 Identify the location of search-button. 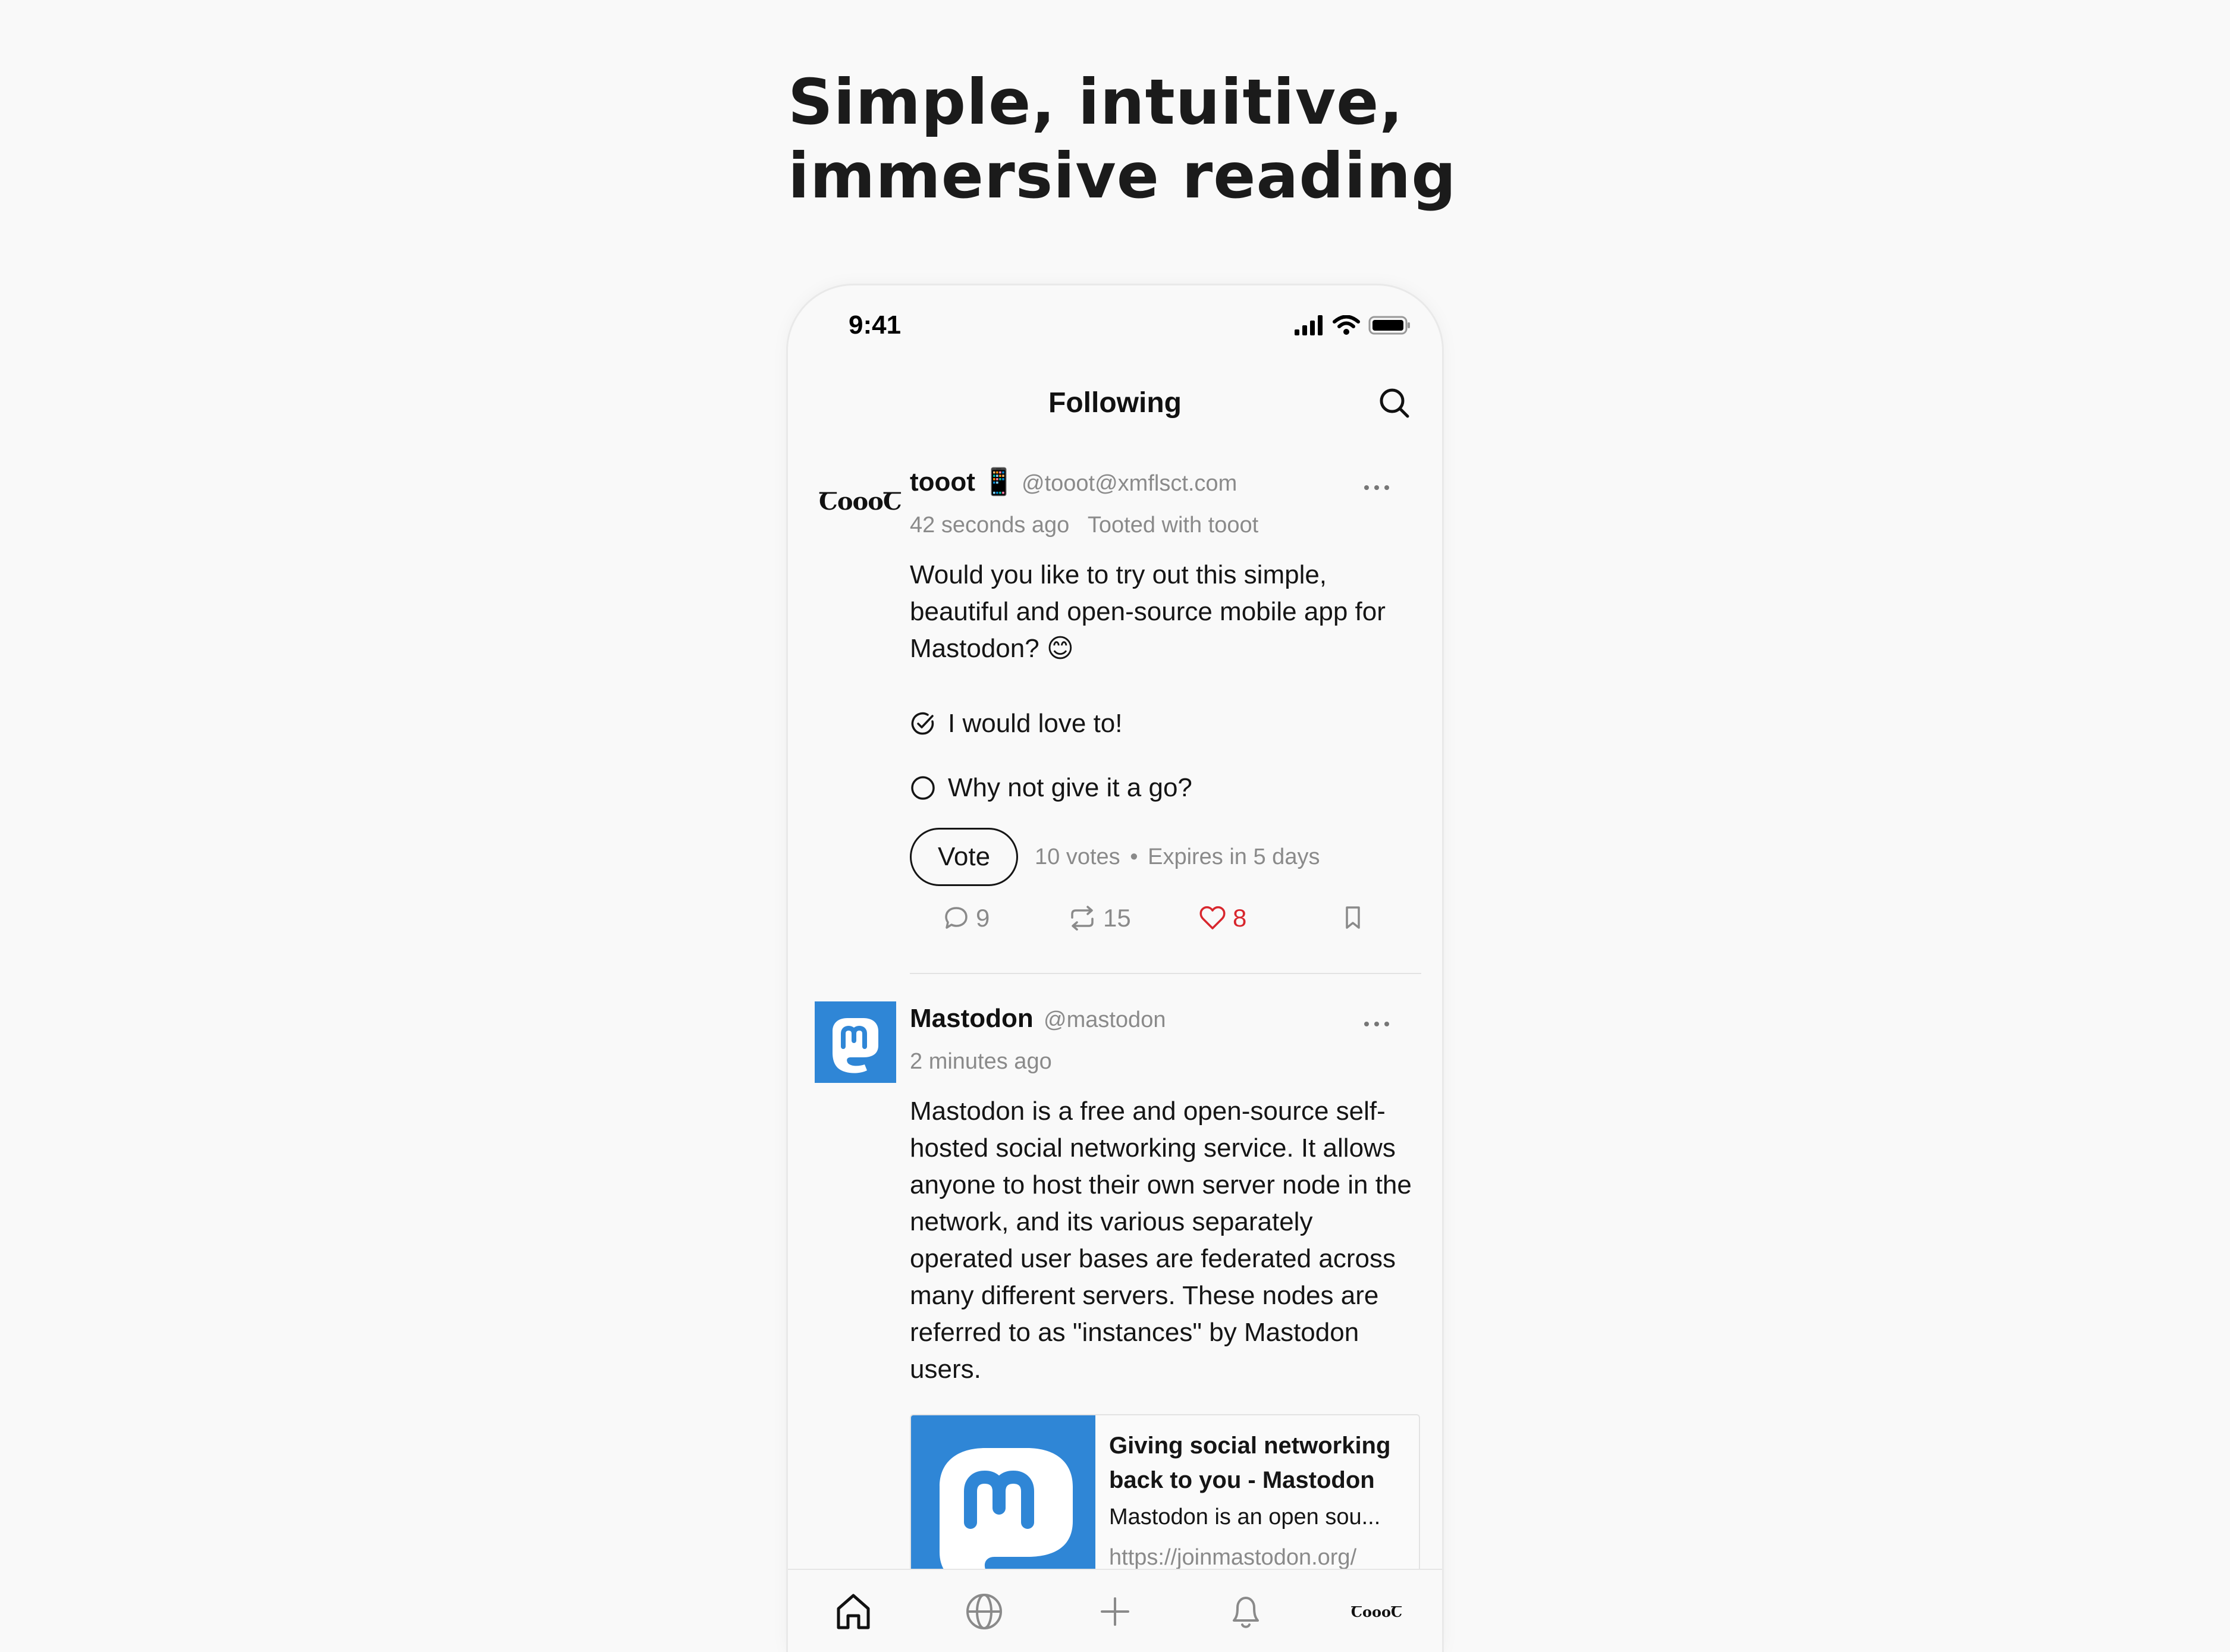
(1394, 403).